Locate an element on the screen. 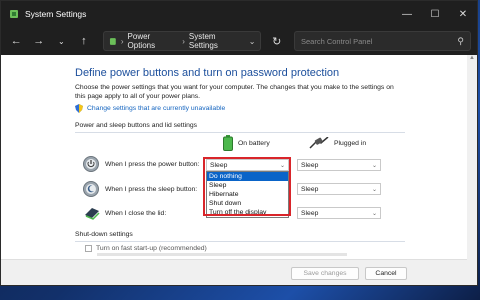 The image size is (480, 300). faded-text-placeholder is located at coordinates (222, 254).